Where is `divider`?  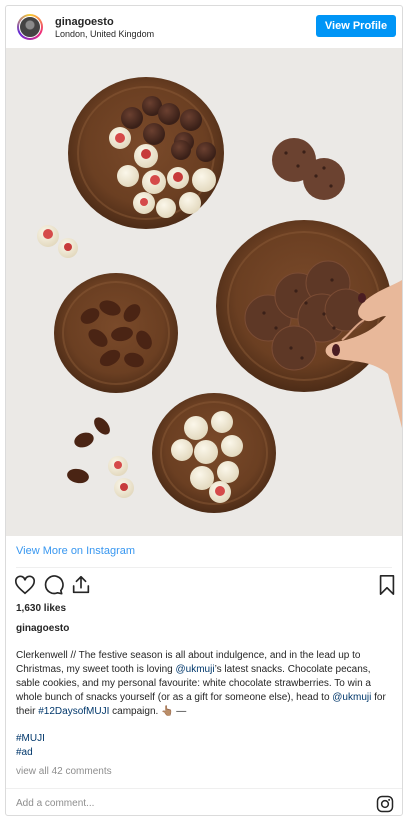 divider is located at coordinates (204, 567).